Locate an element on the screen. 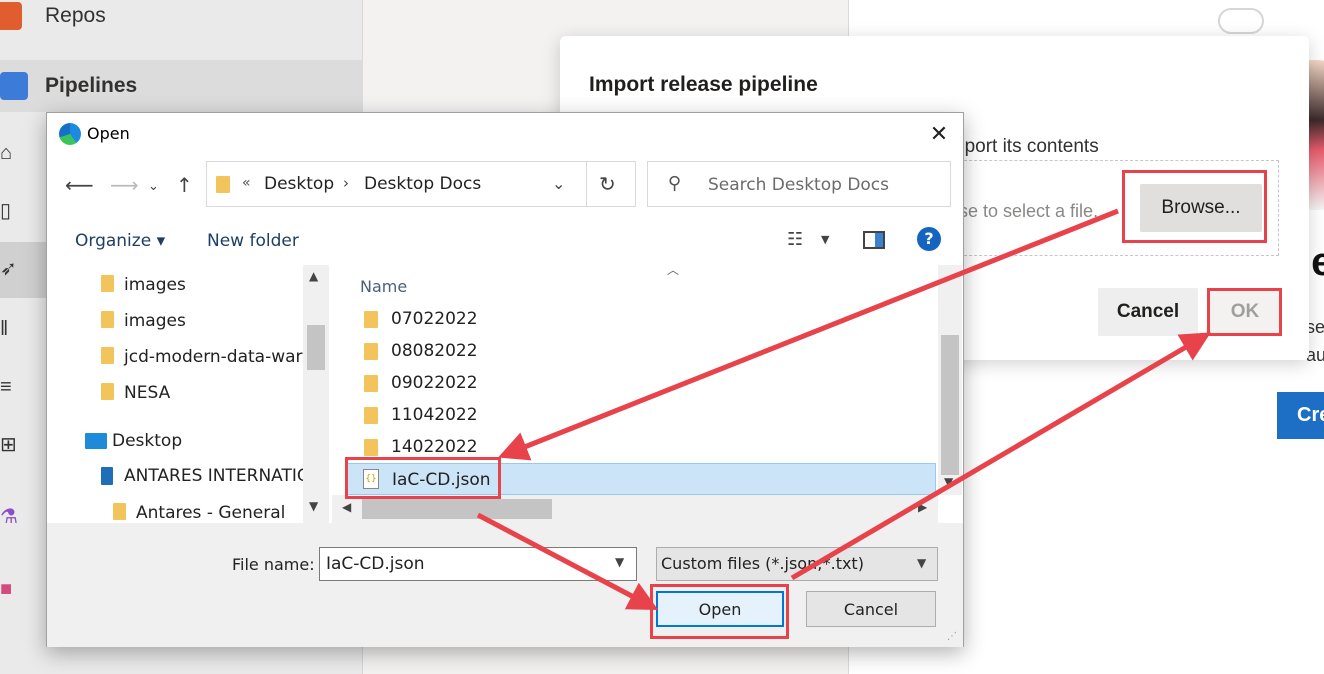  sidebar-item-label: Repos is located at coordinates (75, 15).